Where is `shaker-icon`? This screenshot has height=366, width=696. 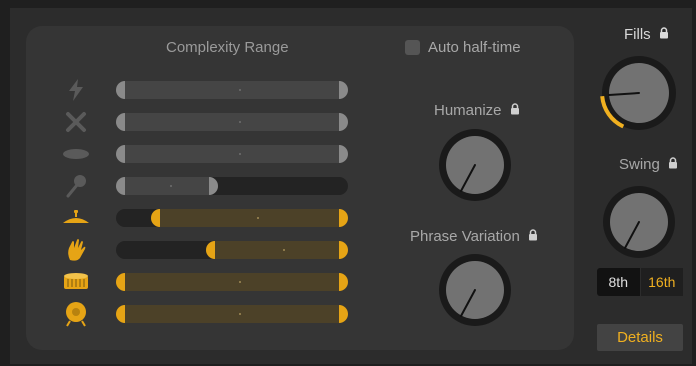 shaker-icon is located at coordinates (76, 186).